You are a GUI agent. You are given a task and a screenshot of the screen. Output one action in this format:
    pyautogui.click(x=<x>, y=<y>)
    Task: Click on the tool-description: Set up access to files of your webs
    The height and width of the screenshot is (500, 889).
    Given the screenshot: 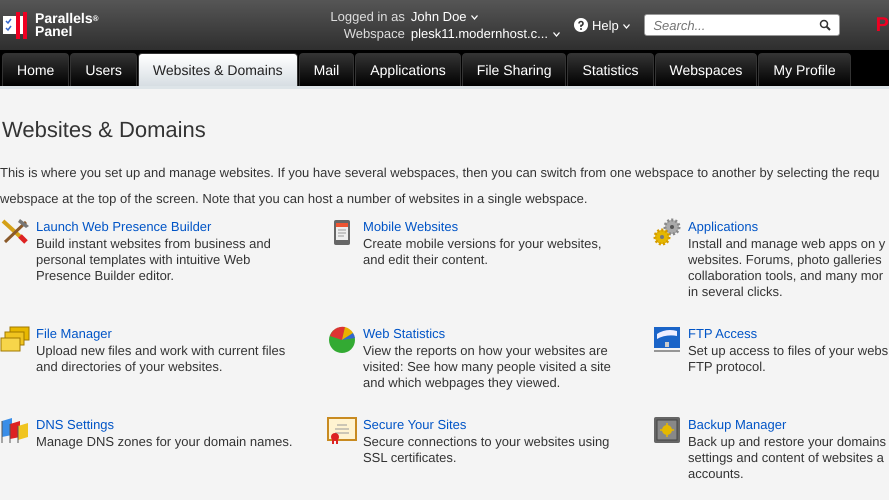 What is the action you would take?
    pyautogui.click(x=788, y=351)
    